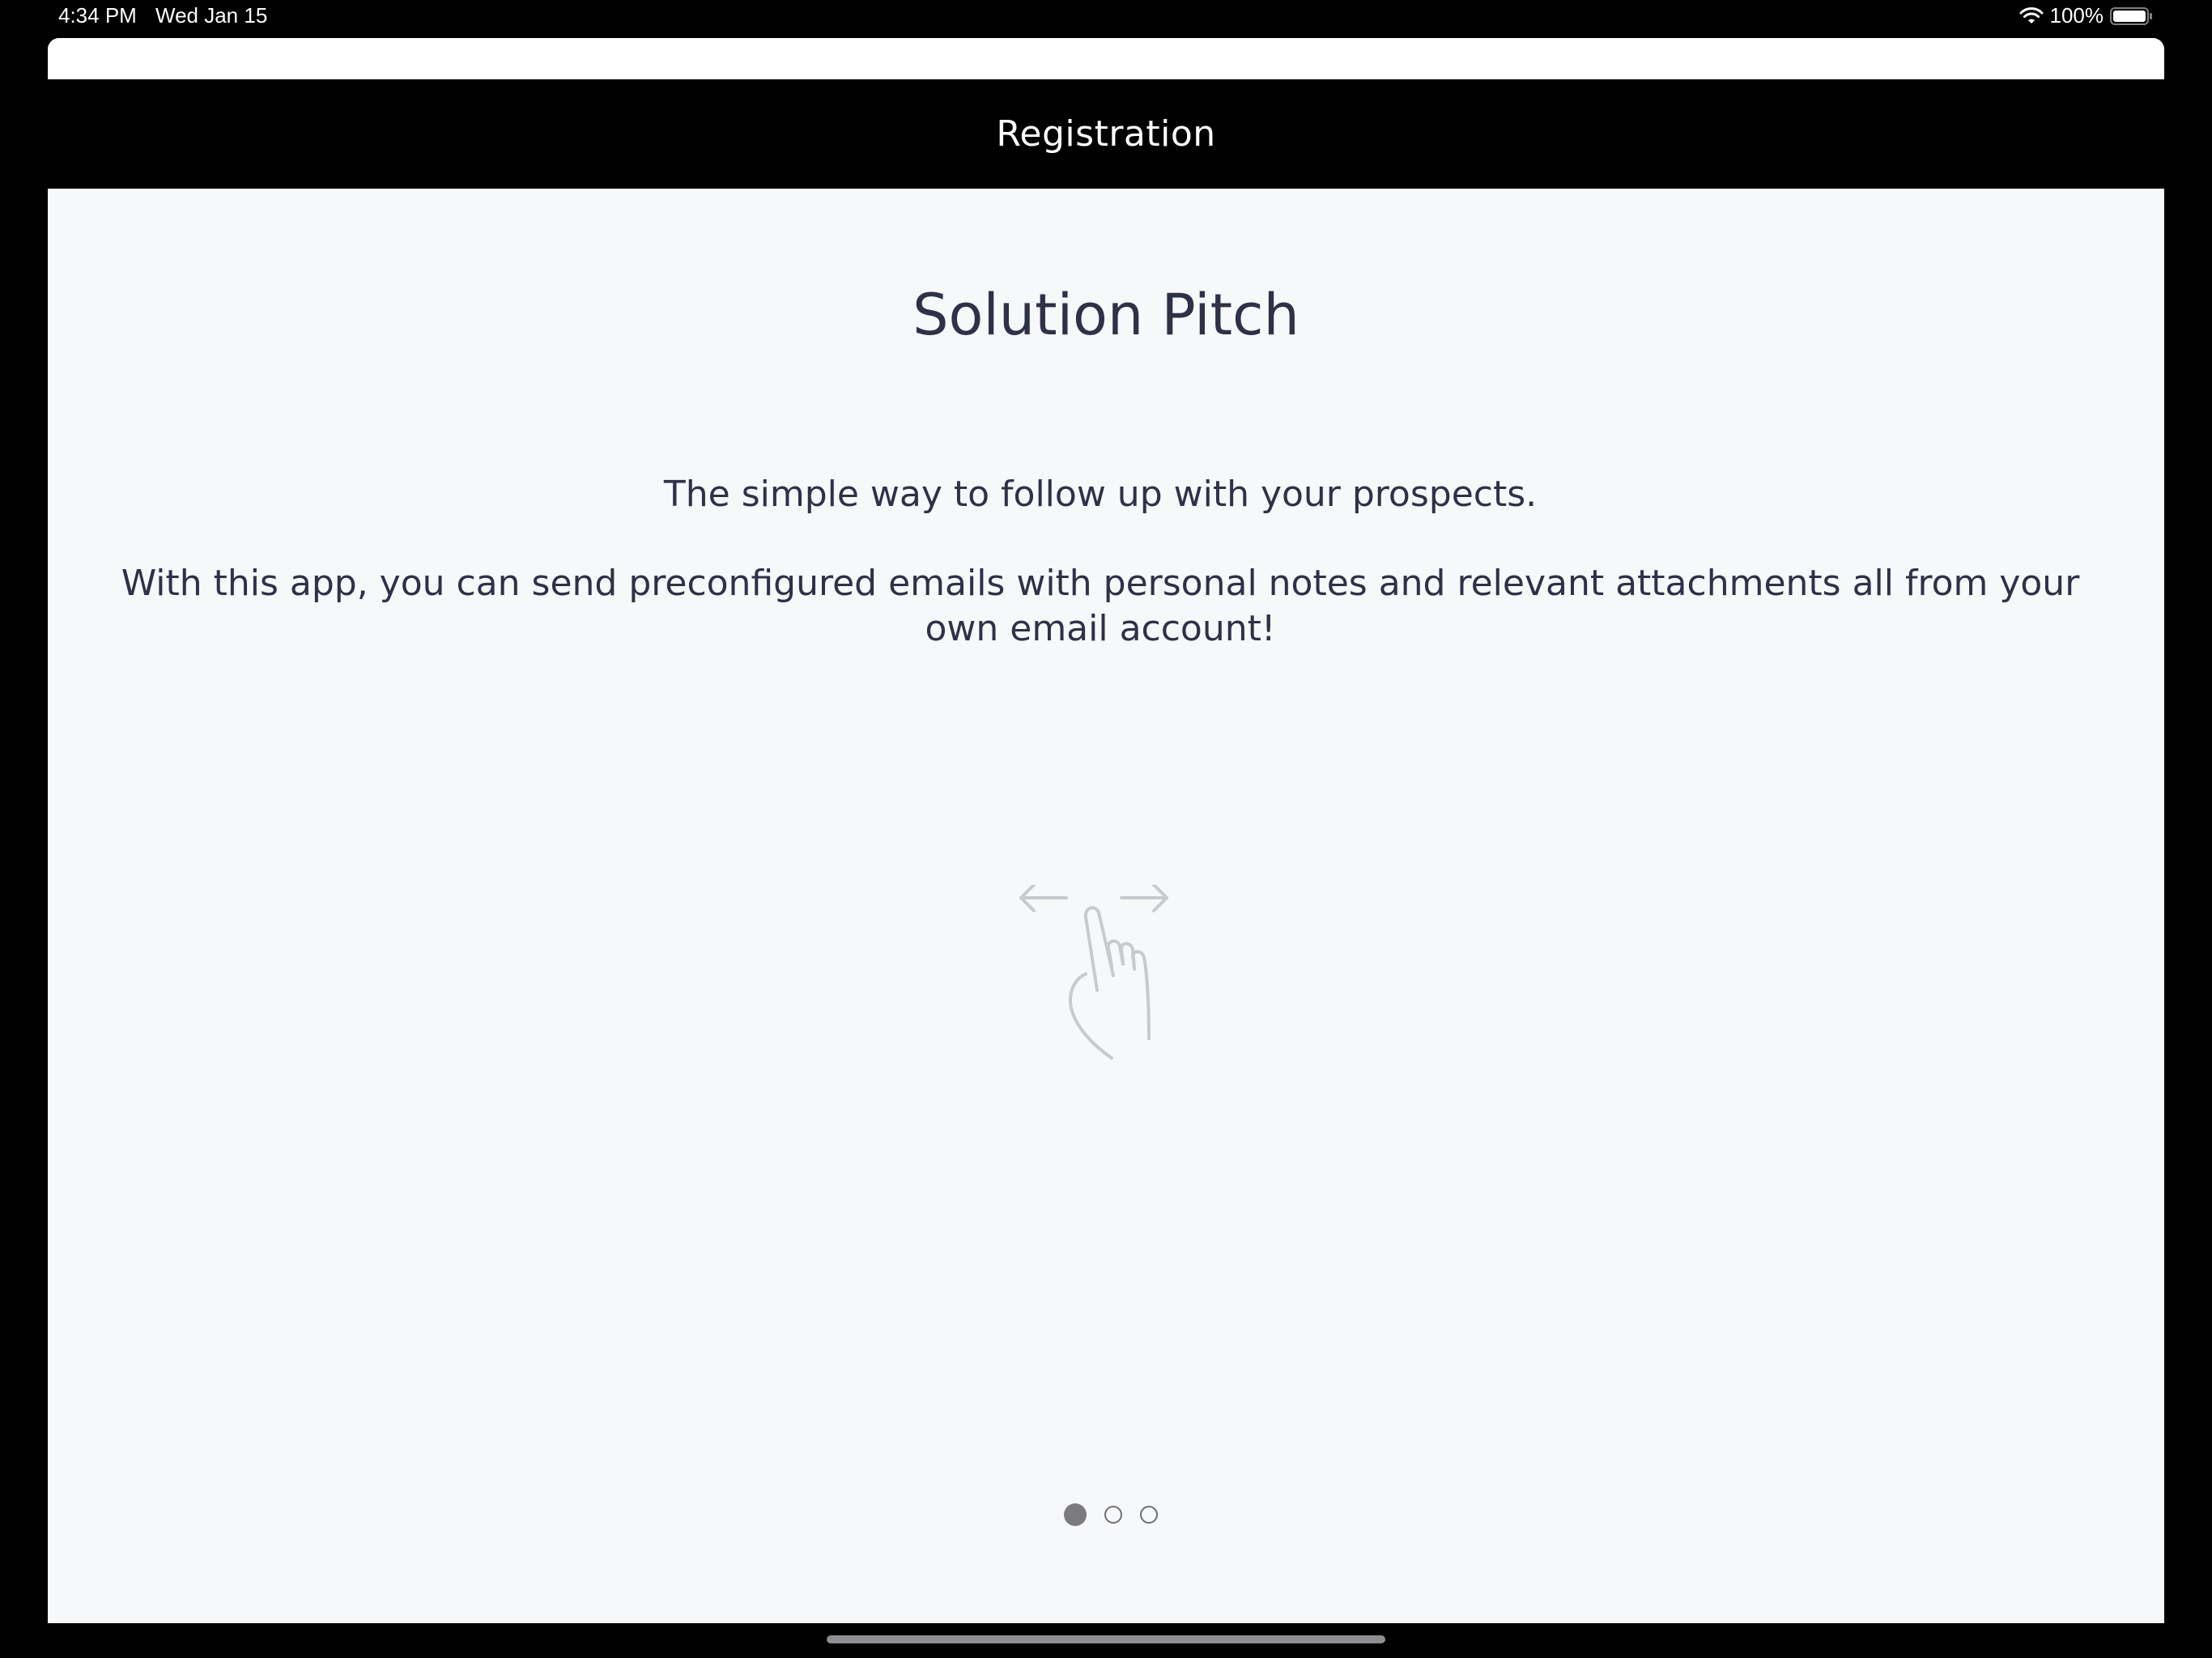  What do you see at coordinates (1106, 1639) in the screenshot?
I see `home-indicator` at bounding box center [1106, 1639].